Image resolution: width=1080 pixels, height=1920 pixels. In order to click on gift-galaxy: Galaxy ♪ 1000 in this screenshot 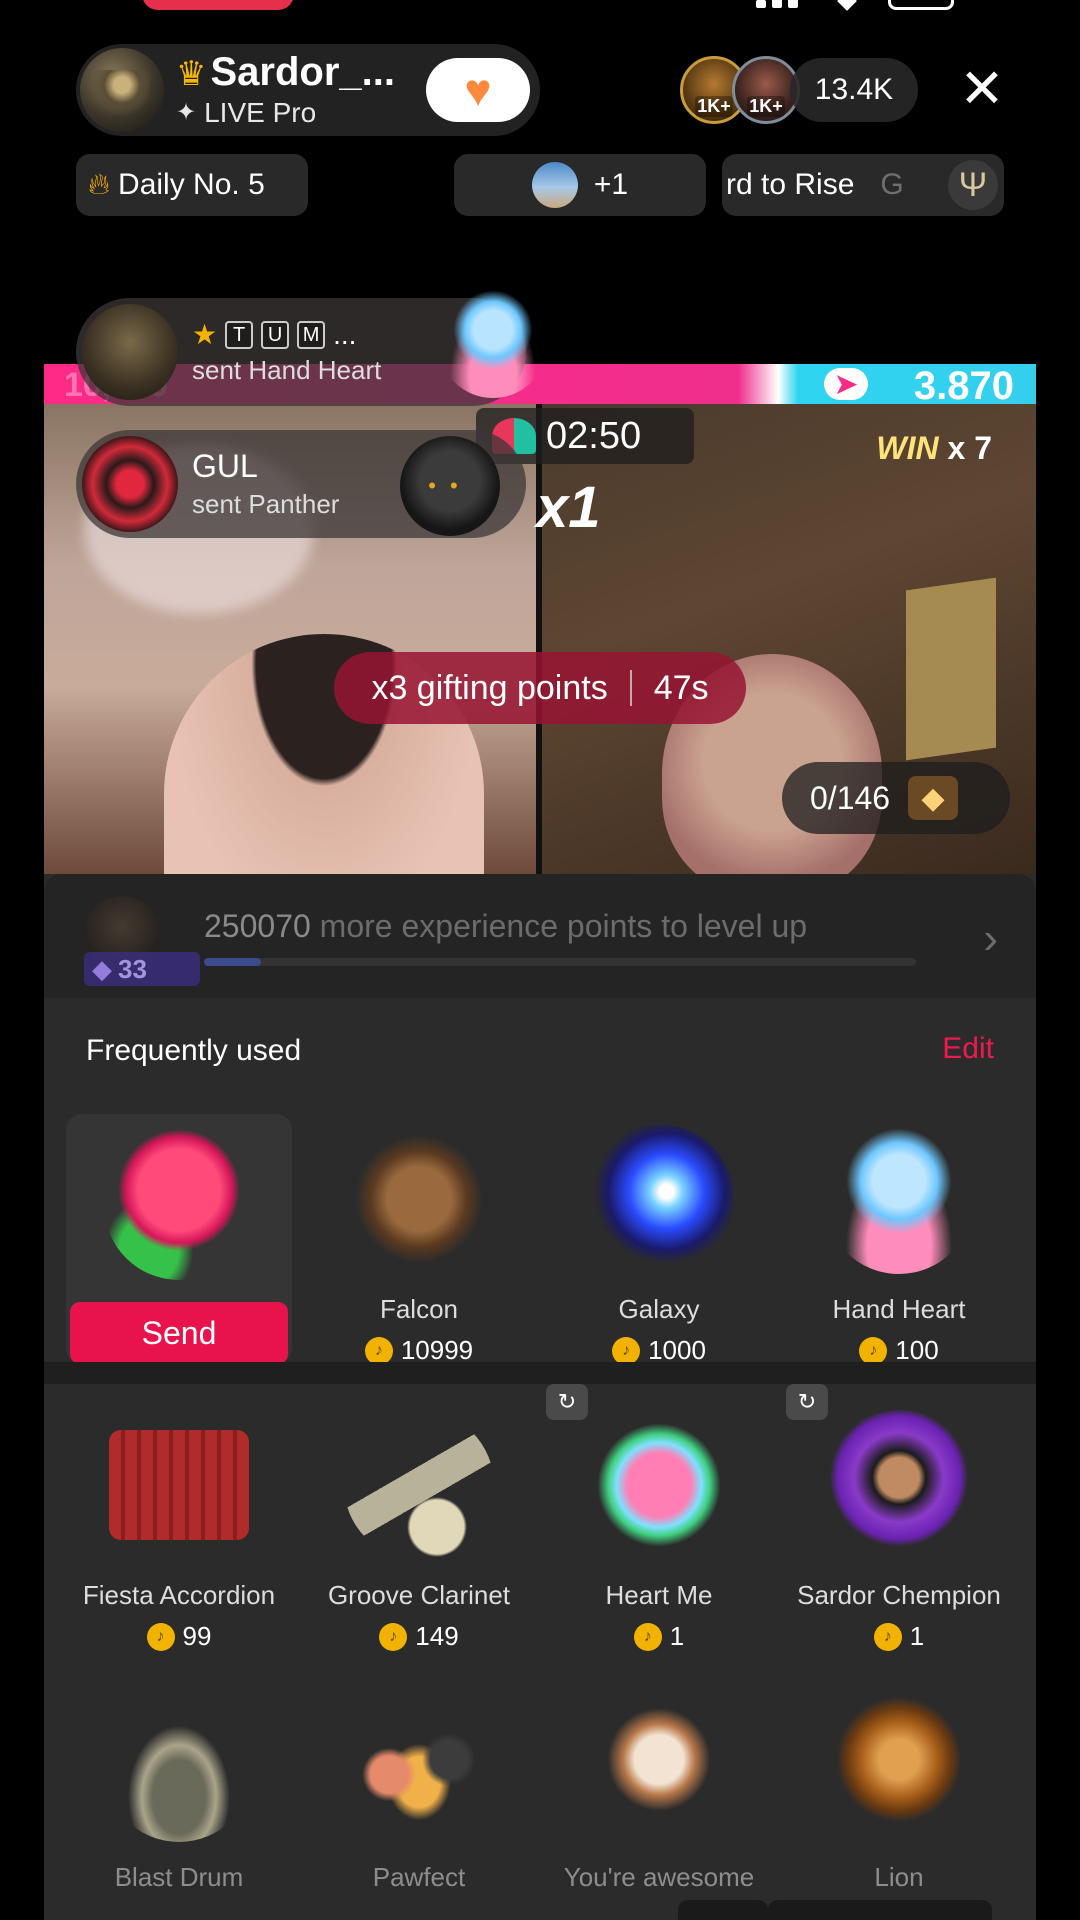, I will do `click(659, 1245)`.